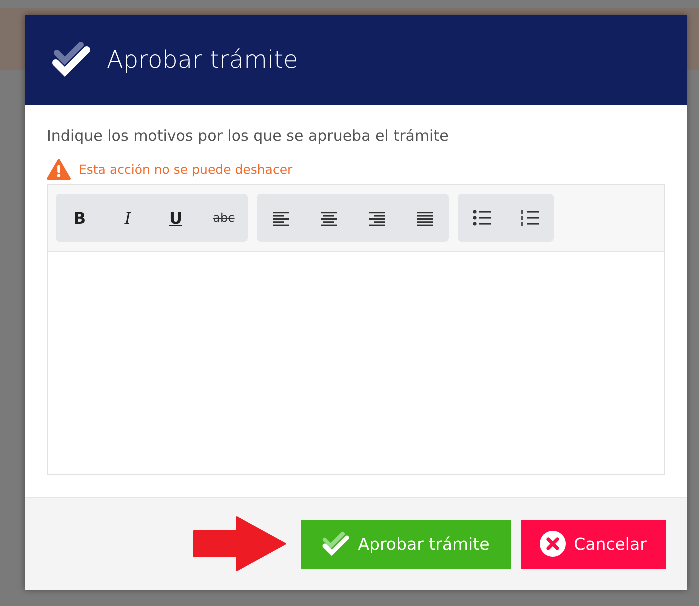 This screenshot has height=606, width=699. Describe the element at coordinates (80, 218) in the screenshot. I see `bold-button: B` at that location.